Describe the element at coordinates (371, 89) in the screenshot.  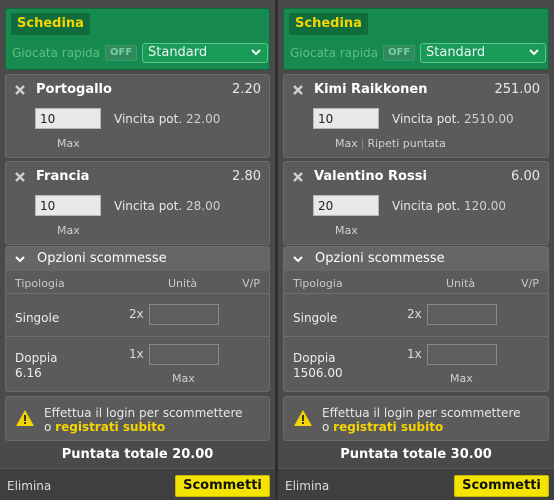
I see `selection-name: Kimi Raikkonen` at that location.